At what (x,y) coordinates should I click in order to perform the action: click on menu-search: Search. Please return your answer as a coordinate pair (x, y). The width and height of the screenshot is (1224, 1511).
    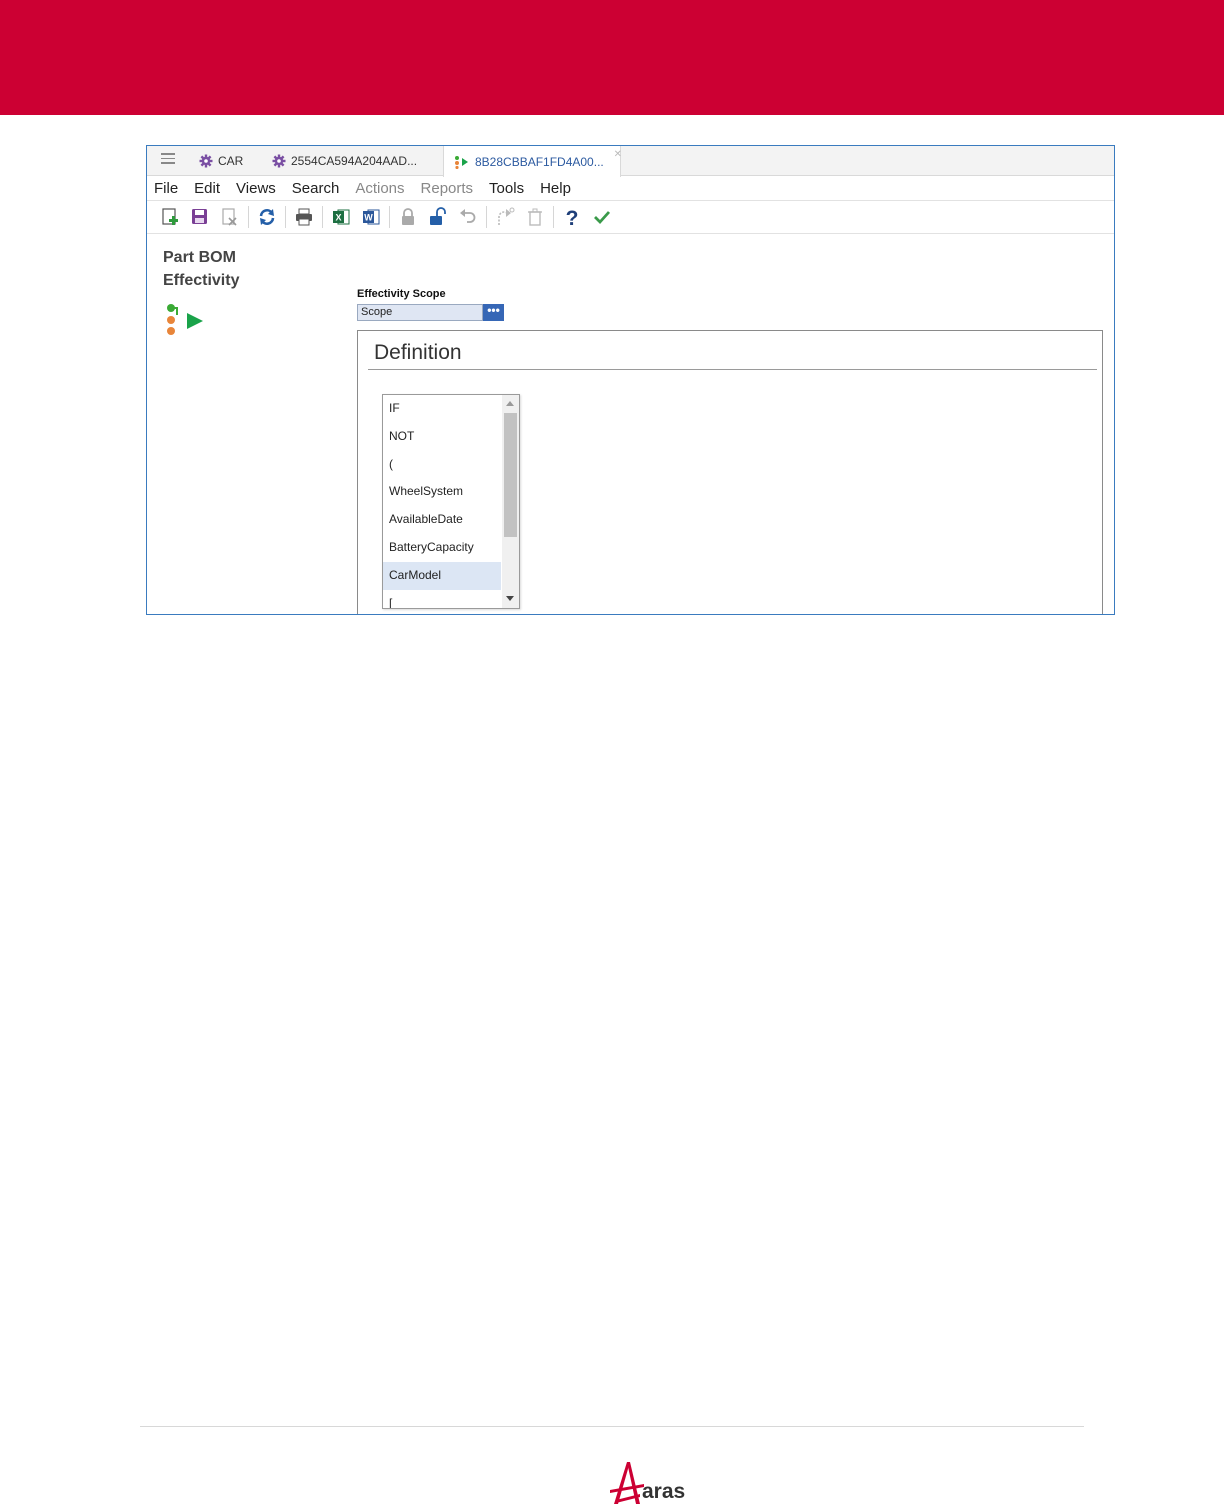
    Looking at the image, I should click on (316, 188).